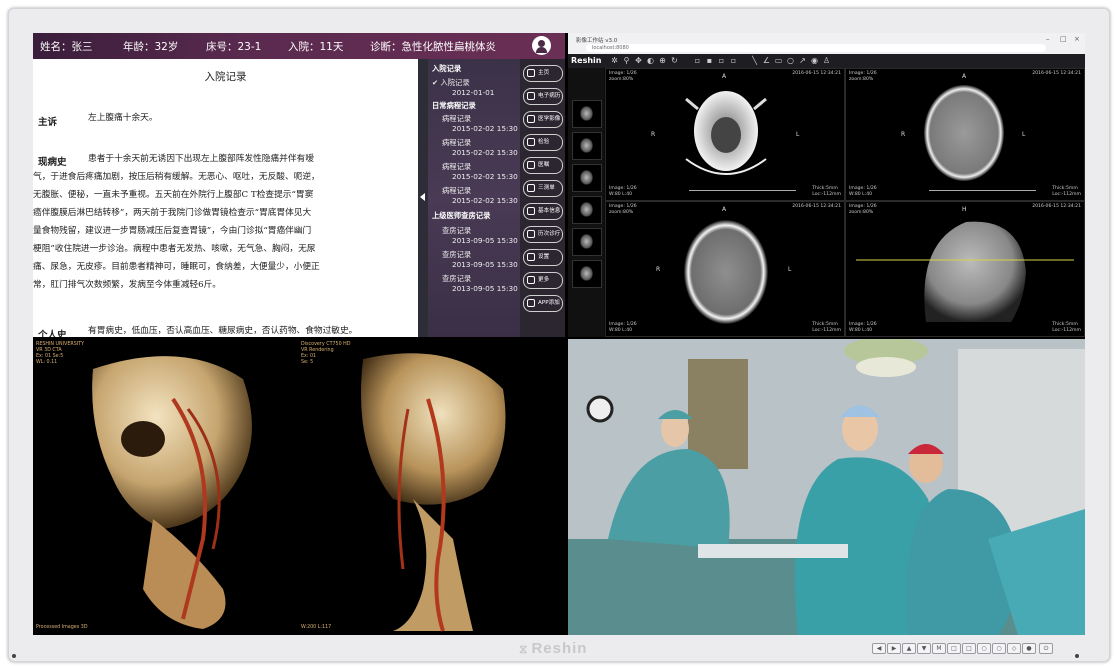  What do you see at coordinates (543, 188) in the screenshot?
I see `vitals-chart-button: 三测单` at bounding box center [543, 188].